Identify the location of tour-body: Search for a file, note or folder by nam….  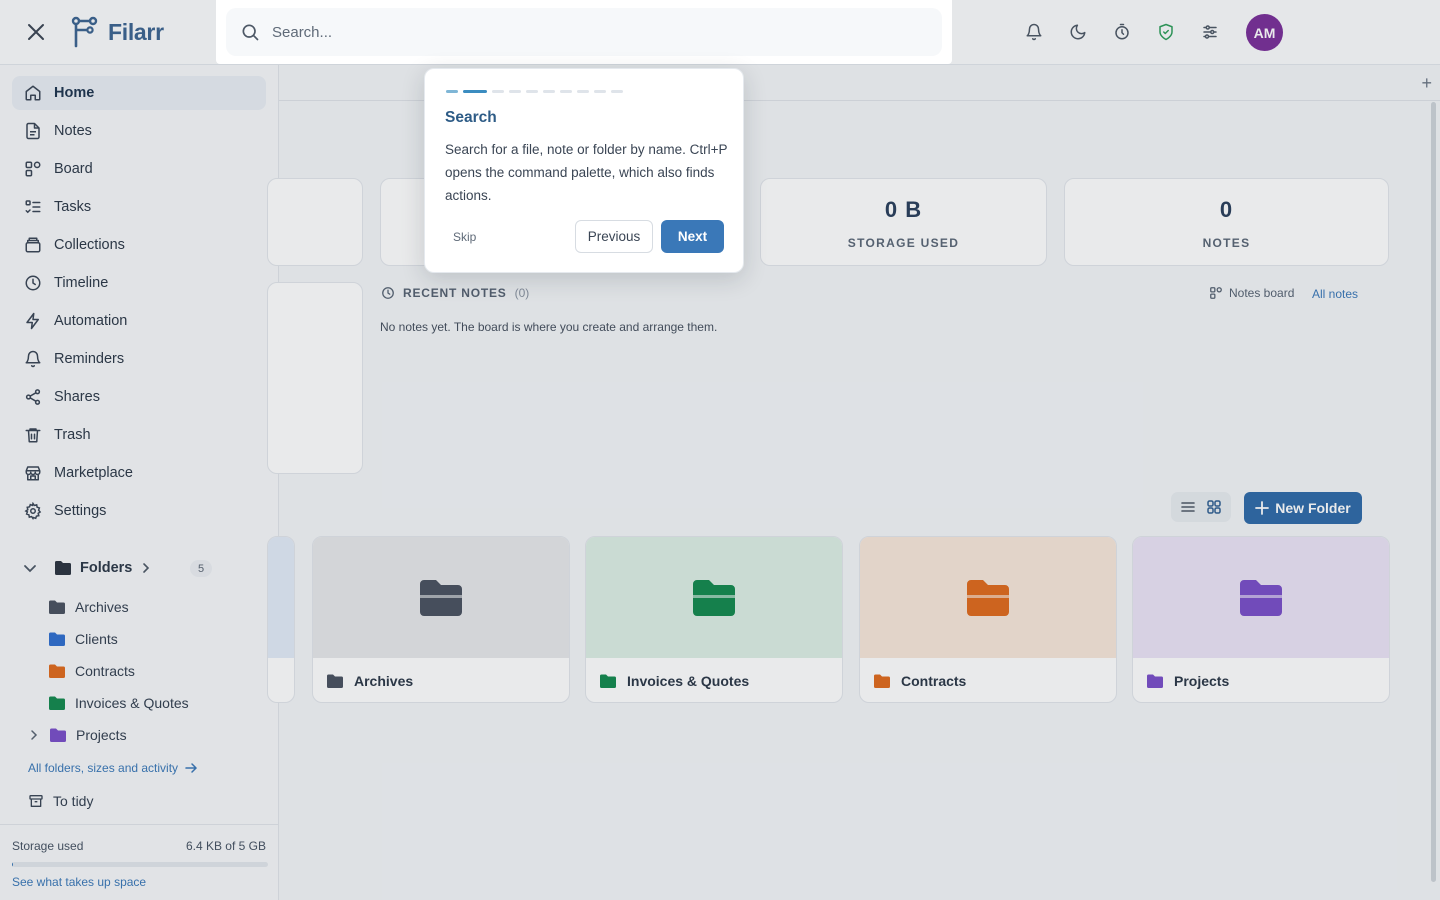
(586, 172).